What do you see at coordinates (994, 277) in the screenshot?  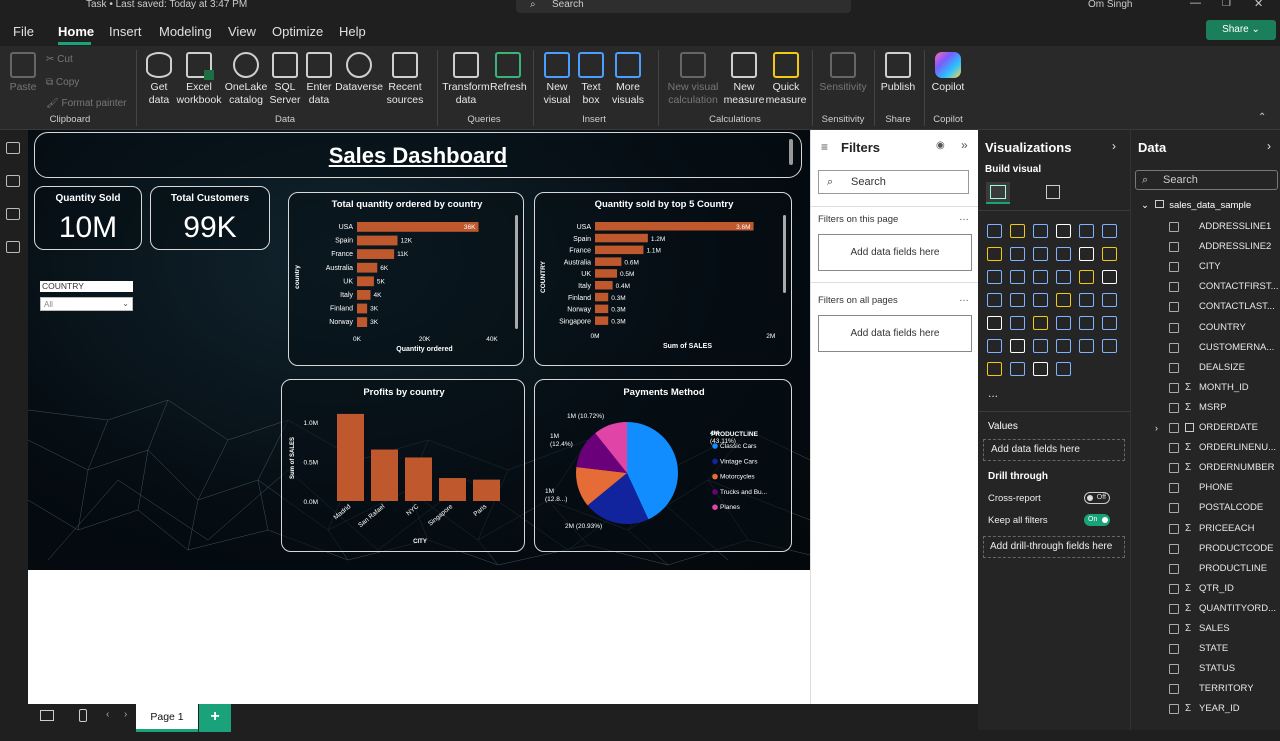 I see `funnel-visual-icon` at bounding box center [994, 277].